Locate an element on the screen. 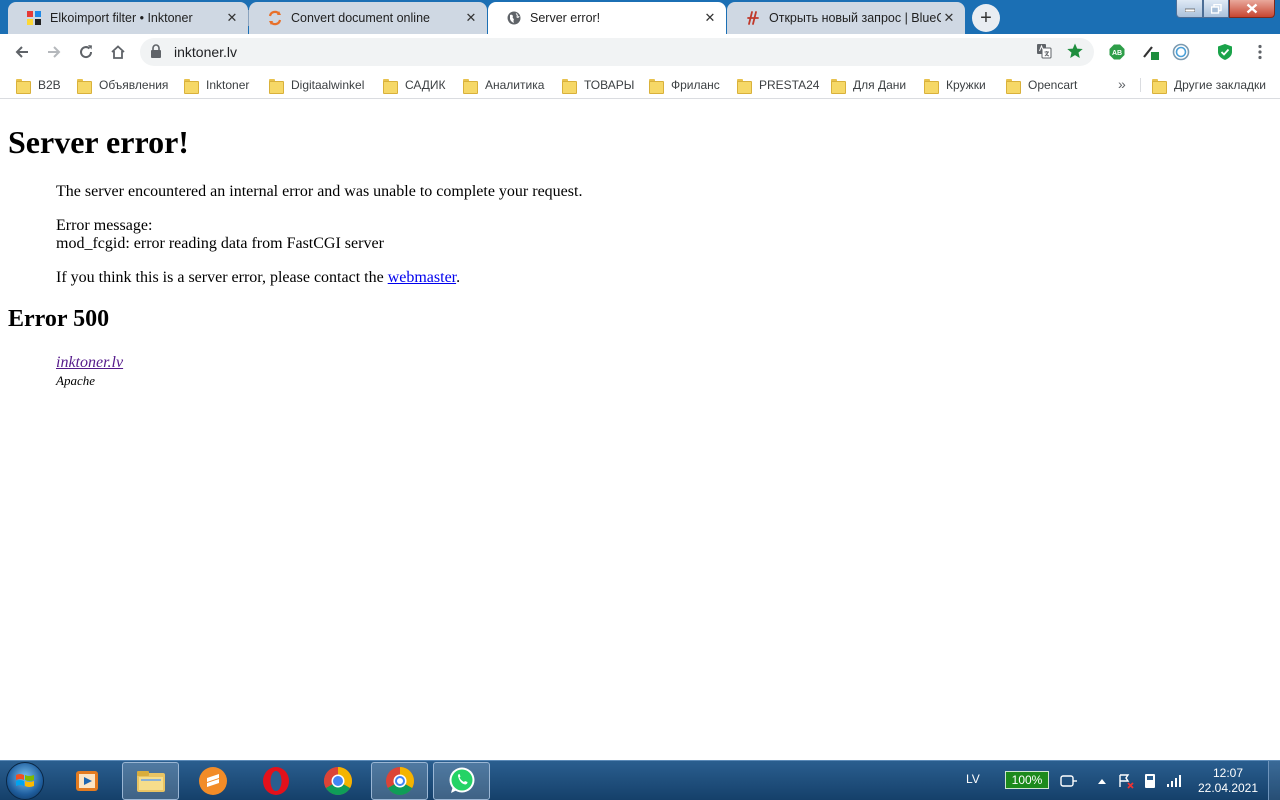  taskbar-whatsapp is located at coordinates (461, 781).